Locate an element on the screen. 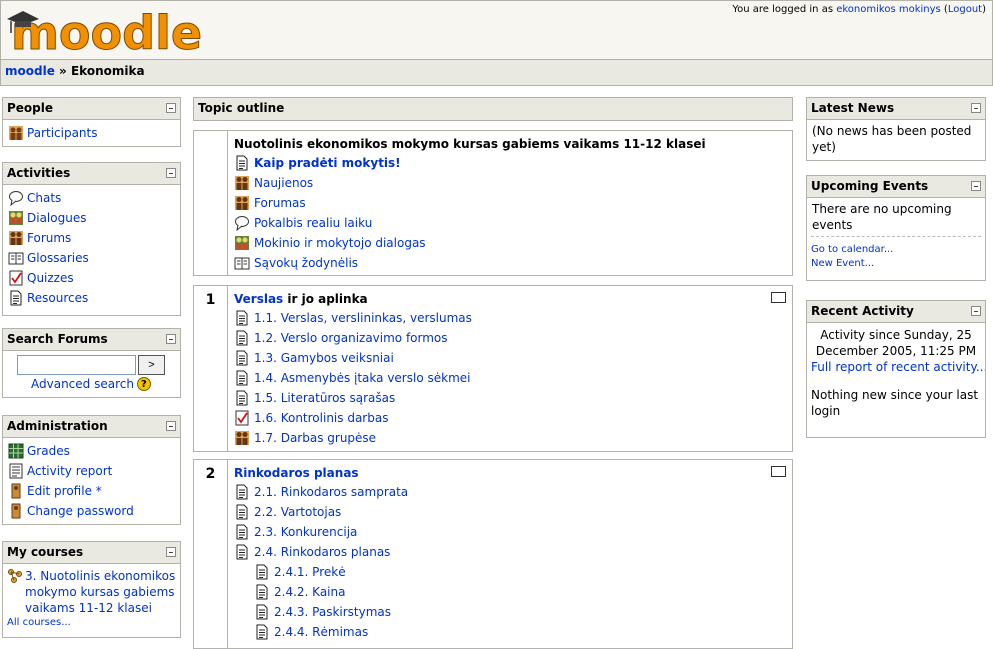  logout-link: Logout is located at coordinates (965, 9).